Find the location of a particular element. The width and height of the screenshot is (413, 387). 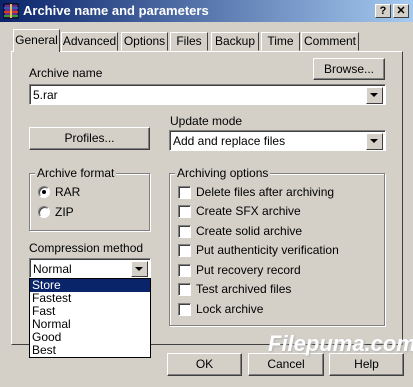

close-button: ✕ is located at coordinates (401, 11).